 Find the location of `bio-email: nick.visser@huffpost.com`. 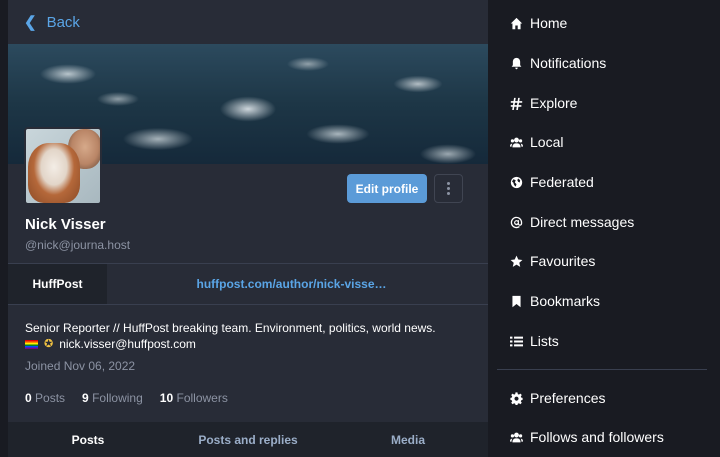

bio-email: nick.visser@huffpost.com is located at coordinates (127, 344).